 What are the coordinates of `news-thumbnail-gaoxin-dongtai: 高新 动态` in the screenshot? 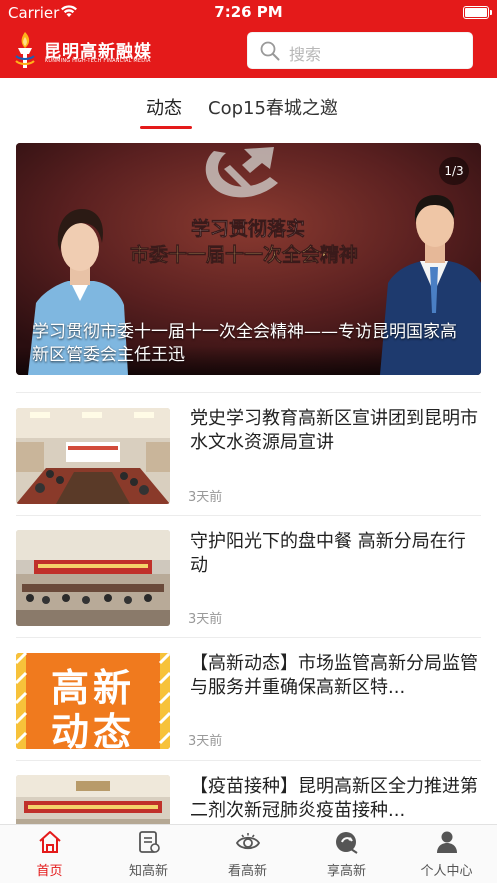 It's located at (93, 701).